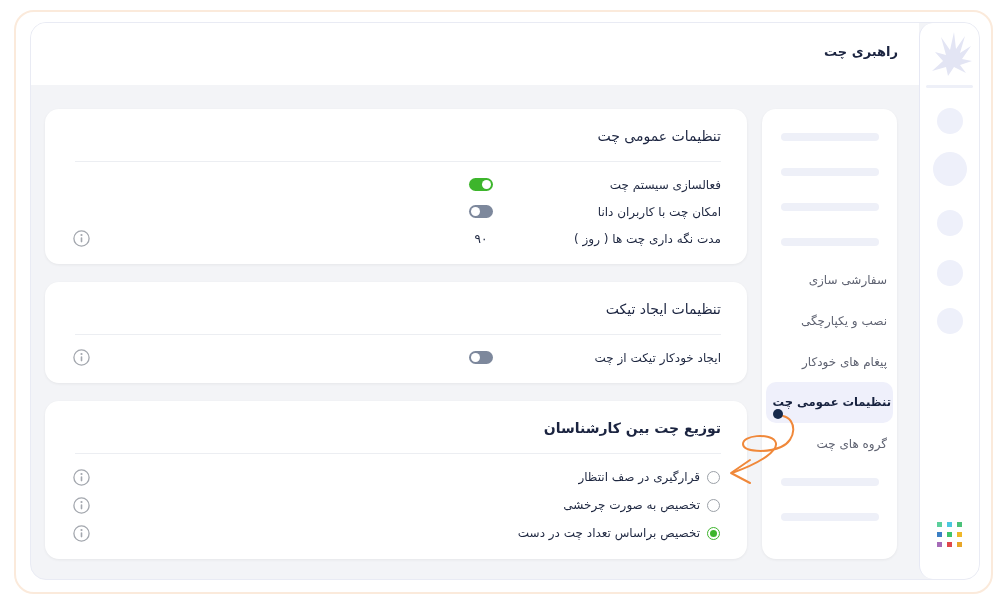 This screenshot has width=1005, height=604. What do you see at coordinates (949, 534) in the screenshot?
I see `app-grid-icon` at bounding box center [949, 534].